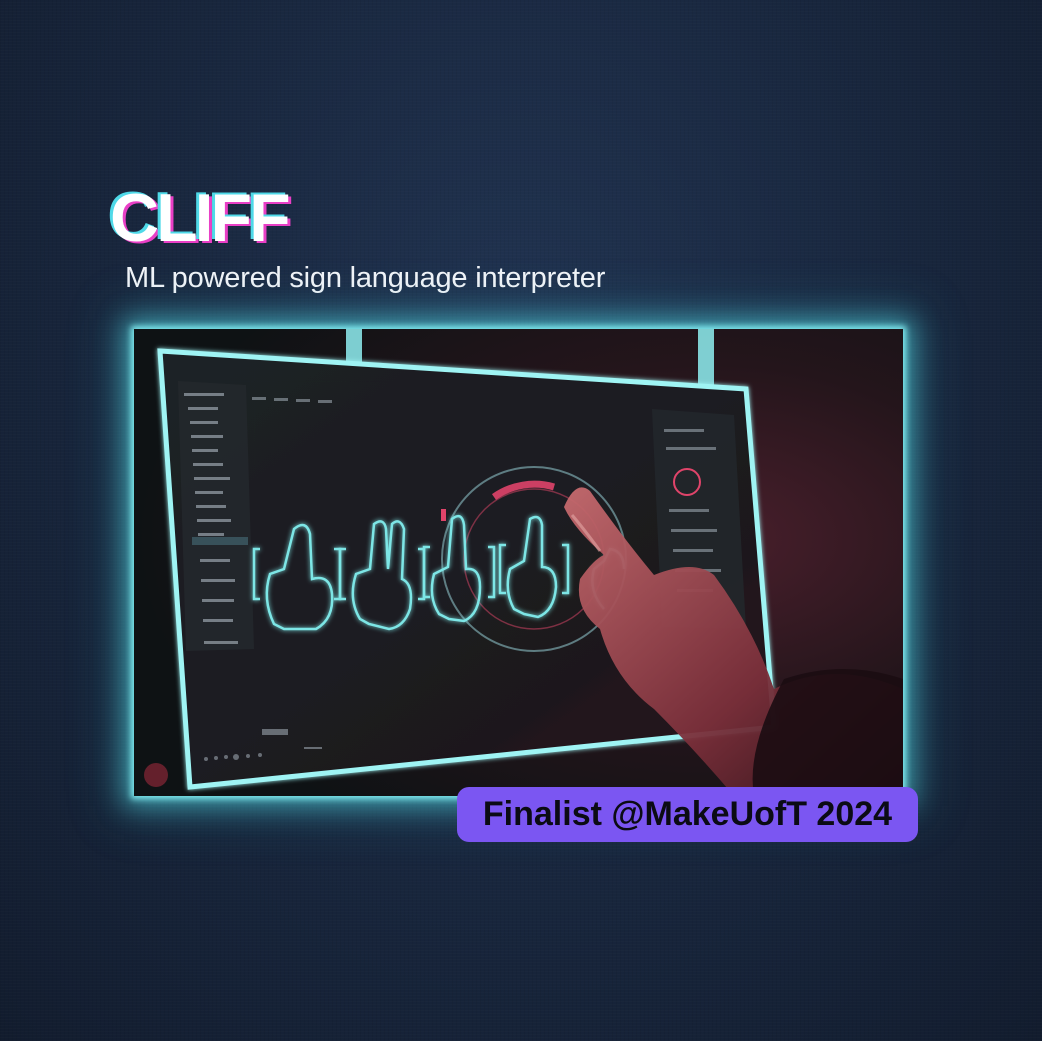 This screenshot has width=1042, height=1041. What do you see at coordinates (687, 814) in the screenshot?
I see `finalist-badge: Finalist @MakeUofT 2024` at bounding box center [687, 814].